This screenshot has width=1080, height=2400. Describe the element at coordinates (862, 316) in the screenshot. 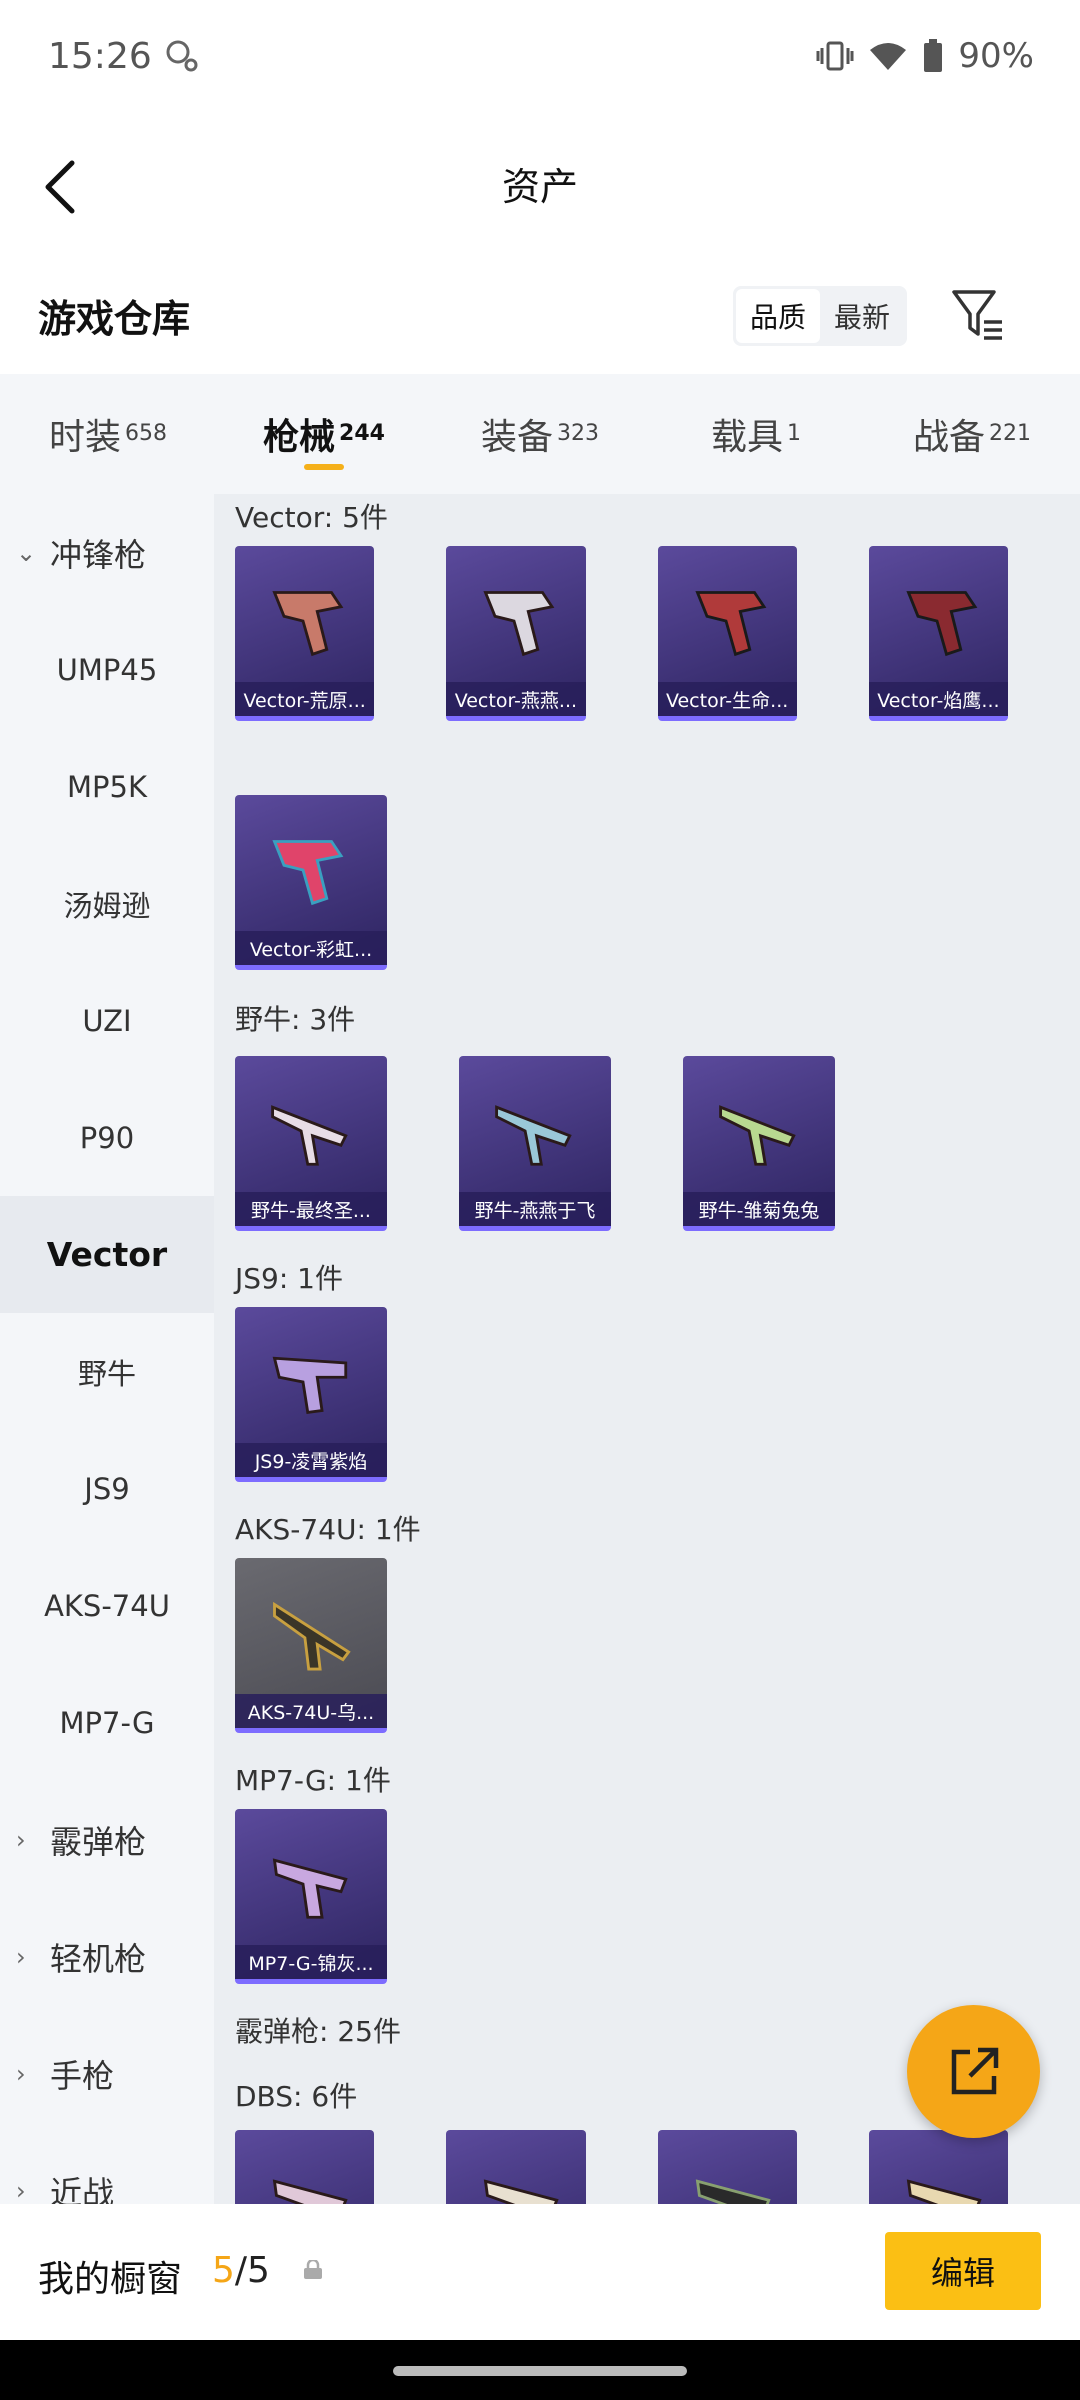

I see `sort-newest-button: 最新` at that location.